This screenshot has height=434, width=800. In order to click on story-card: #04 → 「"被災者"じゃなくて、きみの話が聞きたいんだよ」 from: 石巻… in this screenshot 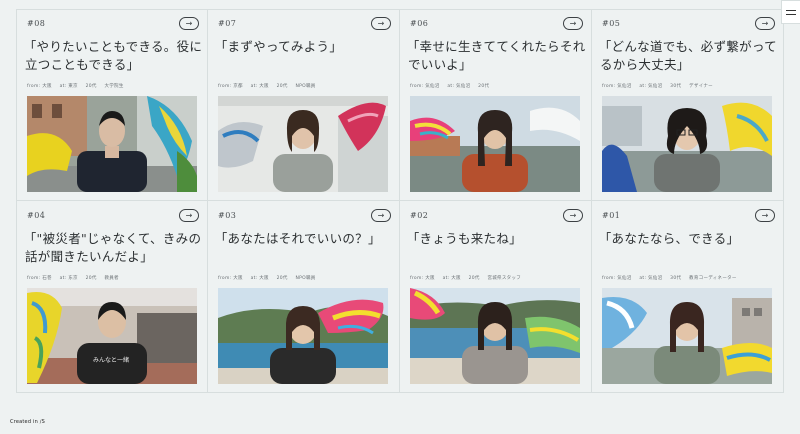, I will do `click(112, 297)`.